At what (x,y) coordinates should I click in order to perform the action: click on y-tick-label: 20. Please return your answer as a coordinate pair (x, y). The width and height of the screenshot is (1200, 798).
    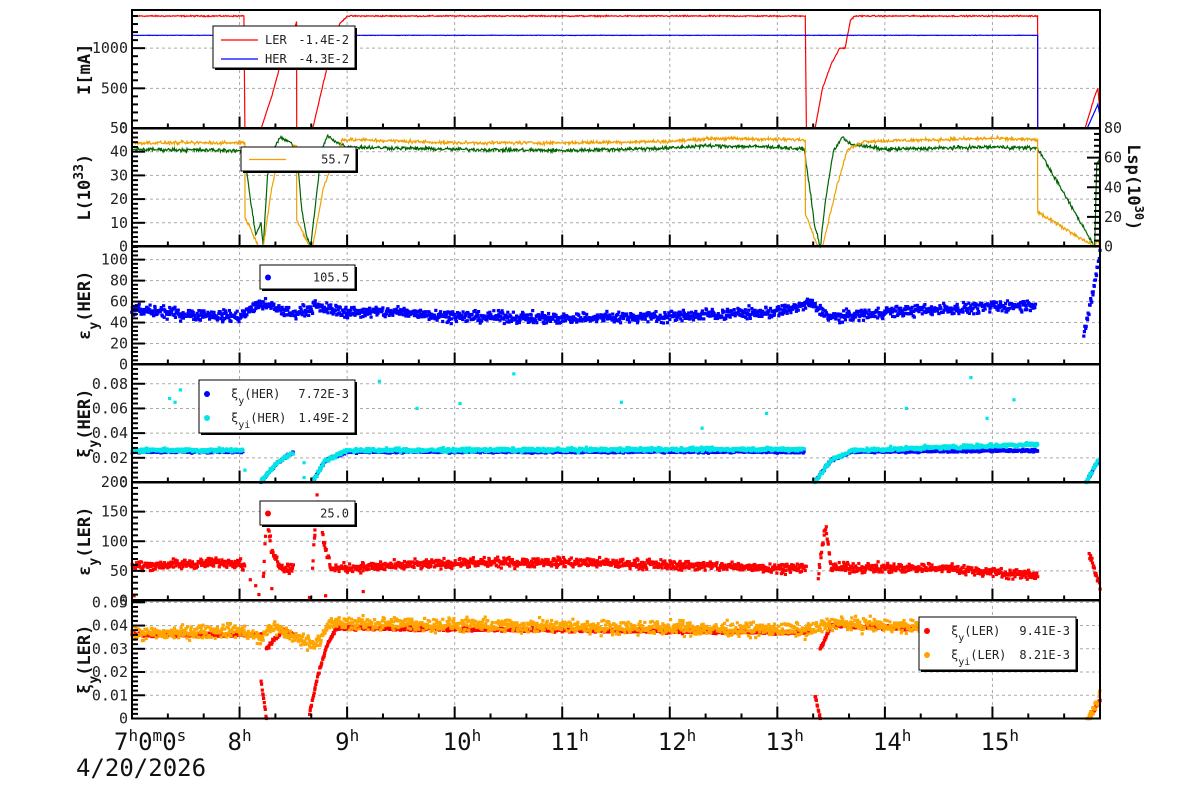
    Looking at the image, I should click on (119, 344).